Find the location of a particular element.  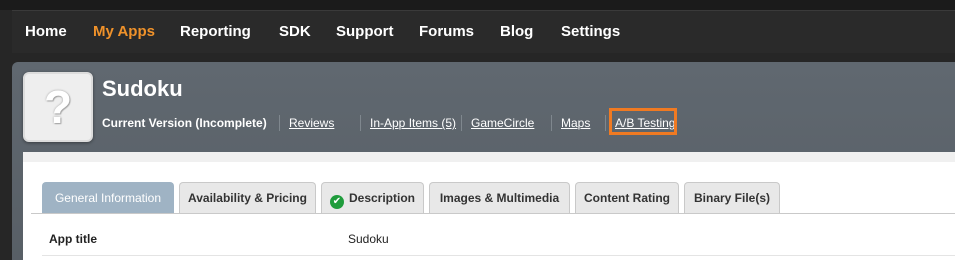

tab-images-multimedia: Images & Multimedia is located at coordinates (499, 197).